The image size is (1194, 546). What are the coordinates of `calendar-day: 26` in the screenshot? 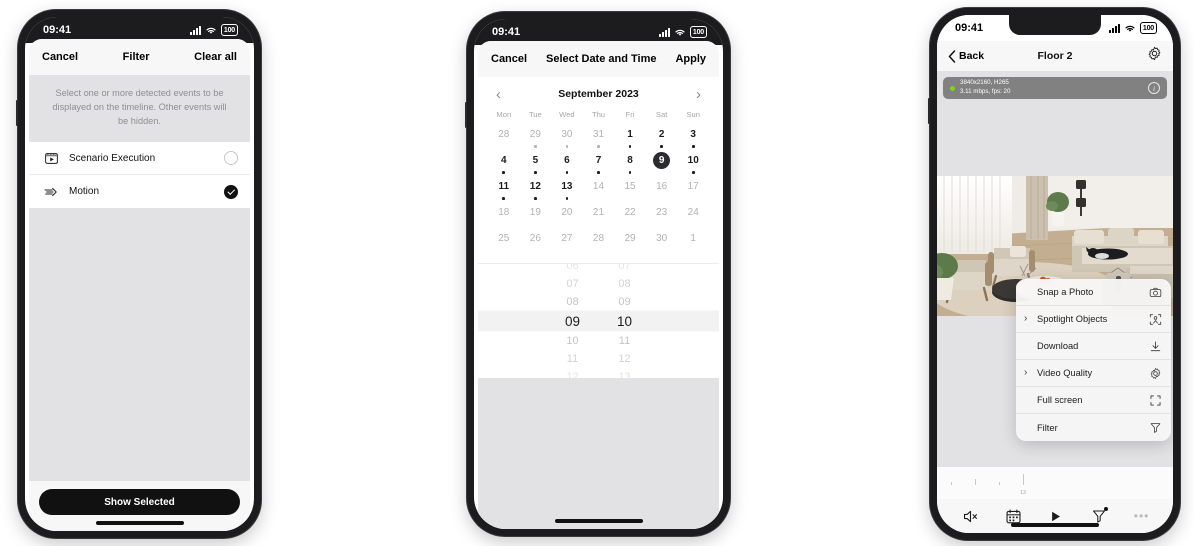 It's located at (536, 241).